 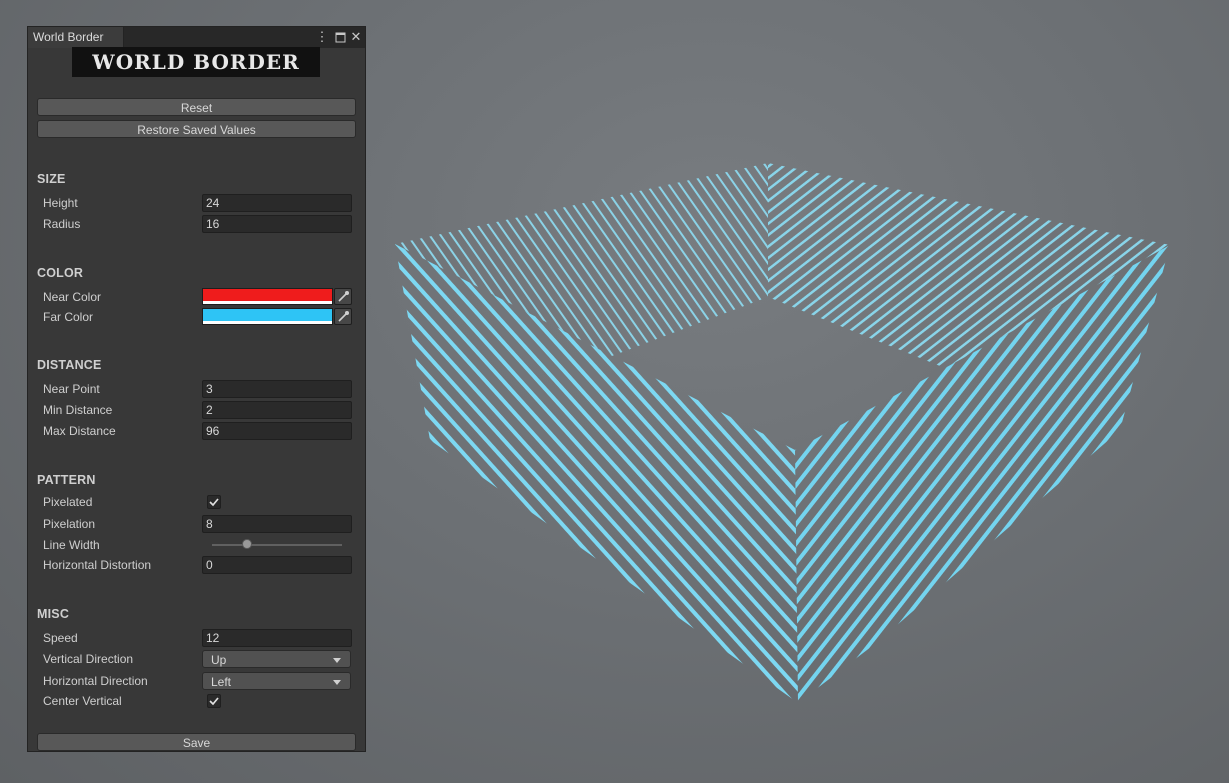 I want to click on pixelation-field: 8, so click(x=277, y=524).